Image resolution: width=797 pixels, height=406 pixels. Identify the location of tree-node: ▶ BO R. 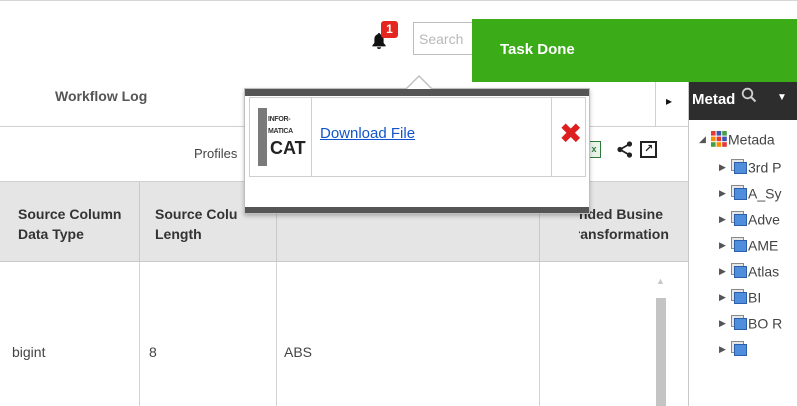
(750, 327).